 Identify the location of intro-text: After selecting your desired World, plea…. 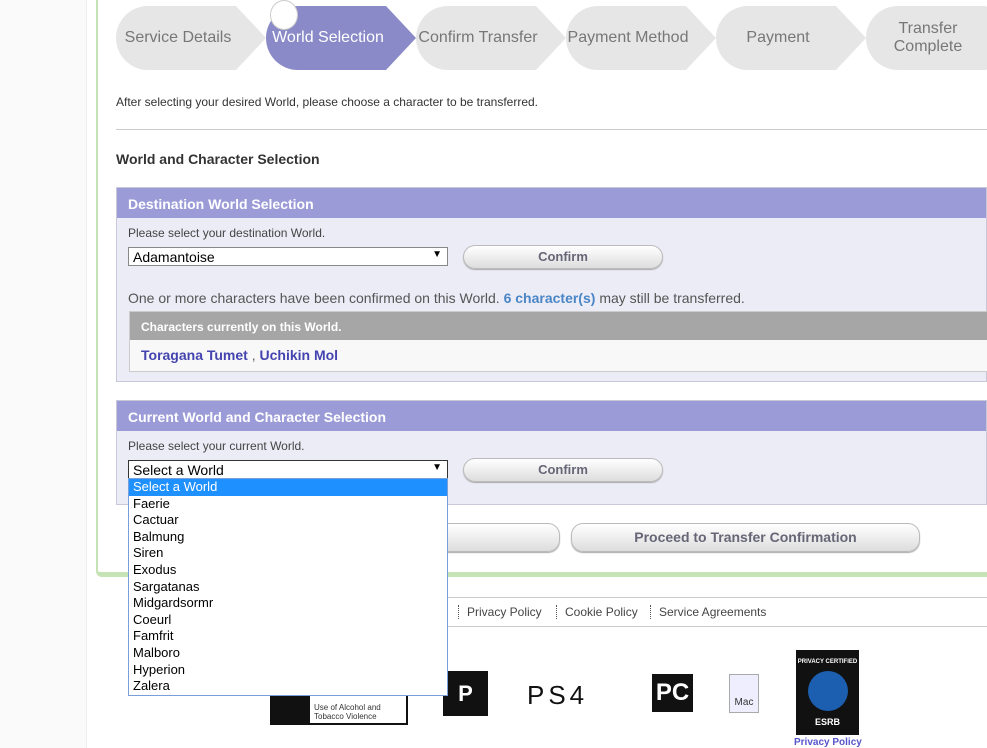
(327, 102).